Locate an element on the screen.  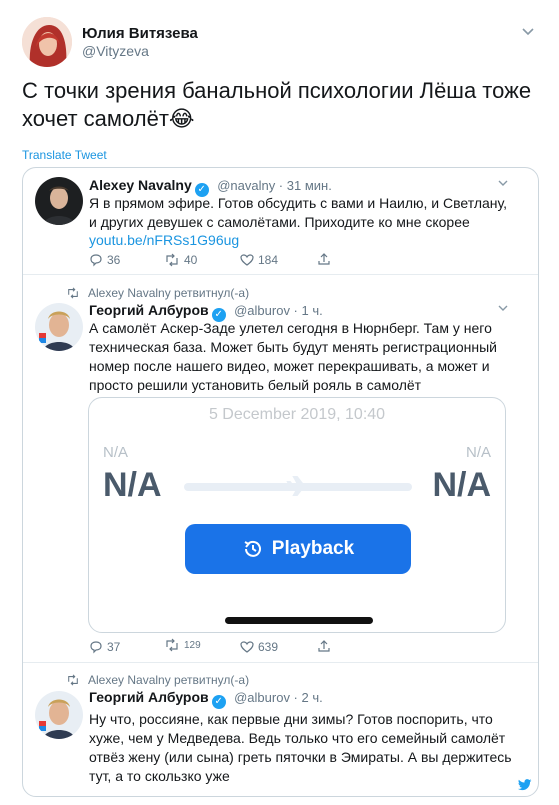
playback-button: Playback is located at coordinates (298, 549).